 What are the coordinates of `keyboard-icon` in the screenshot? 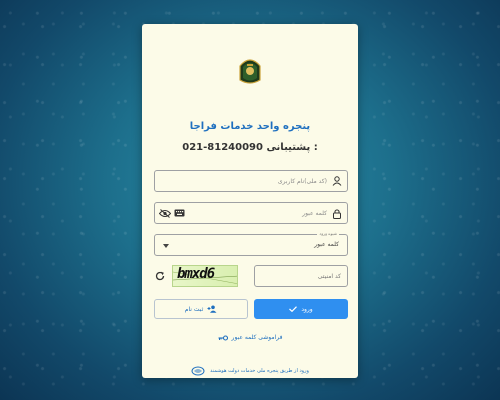 It's located at (179, 213).